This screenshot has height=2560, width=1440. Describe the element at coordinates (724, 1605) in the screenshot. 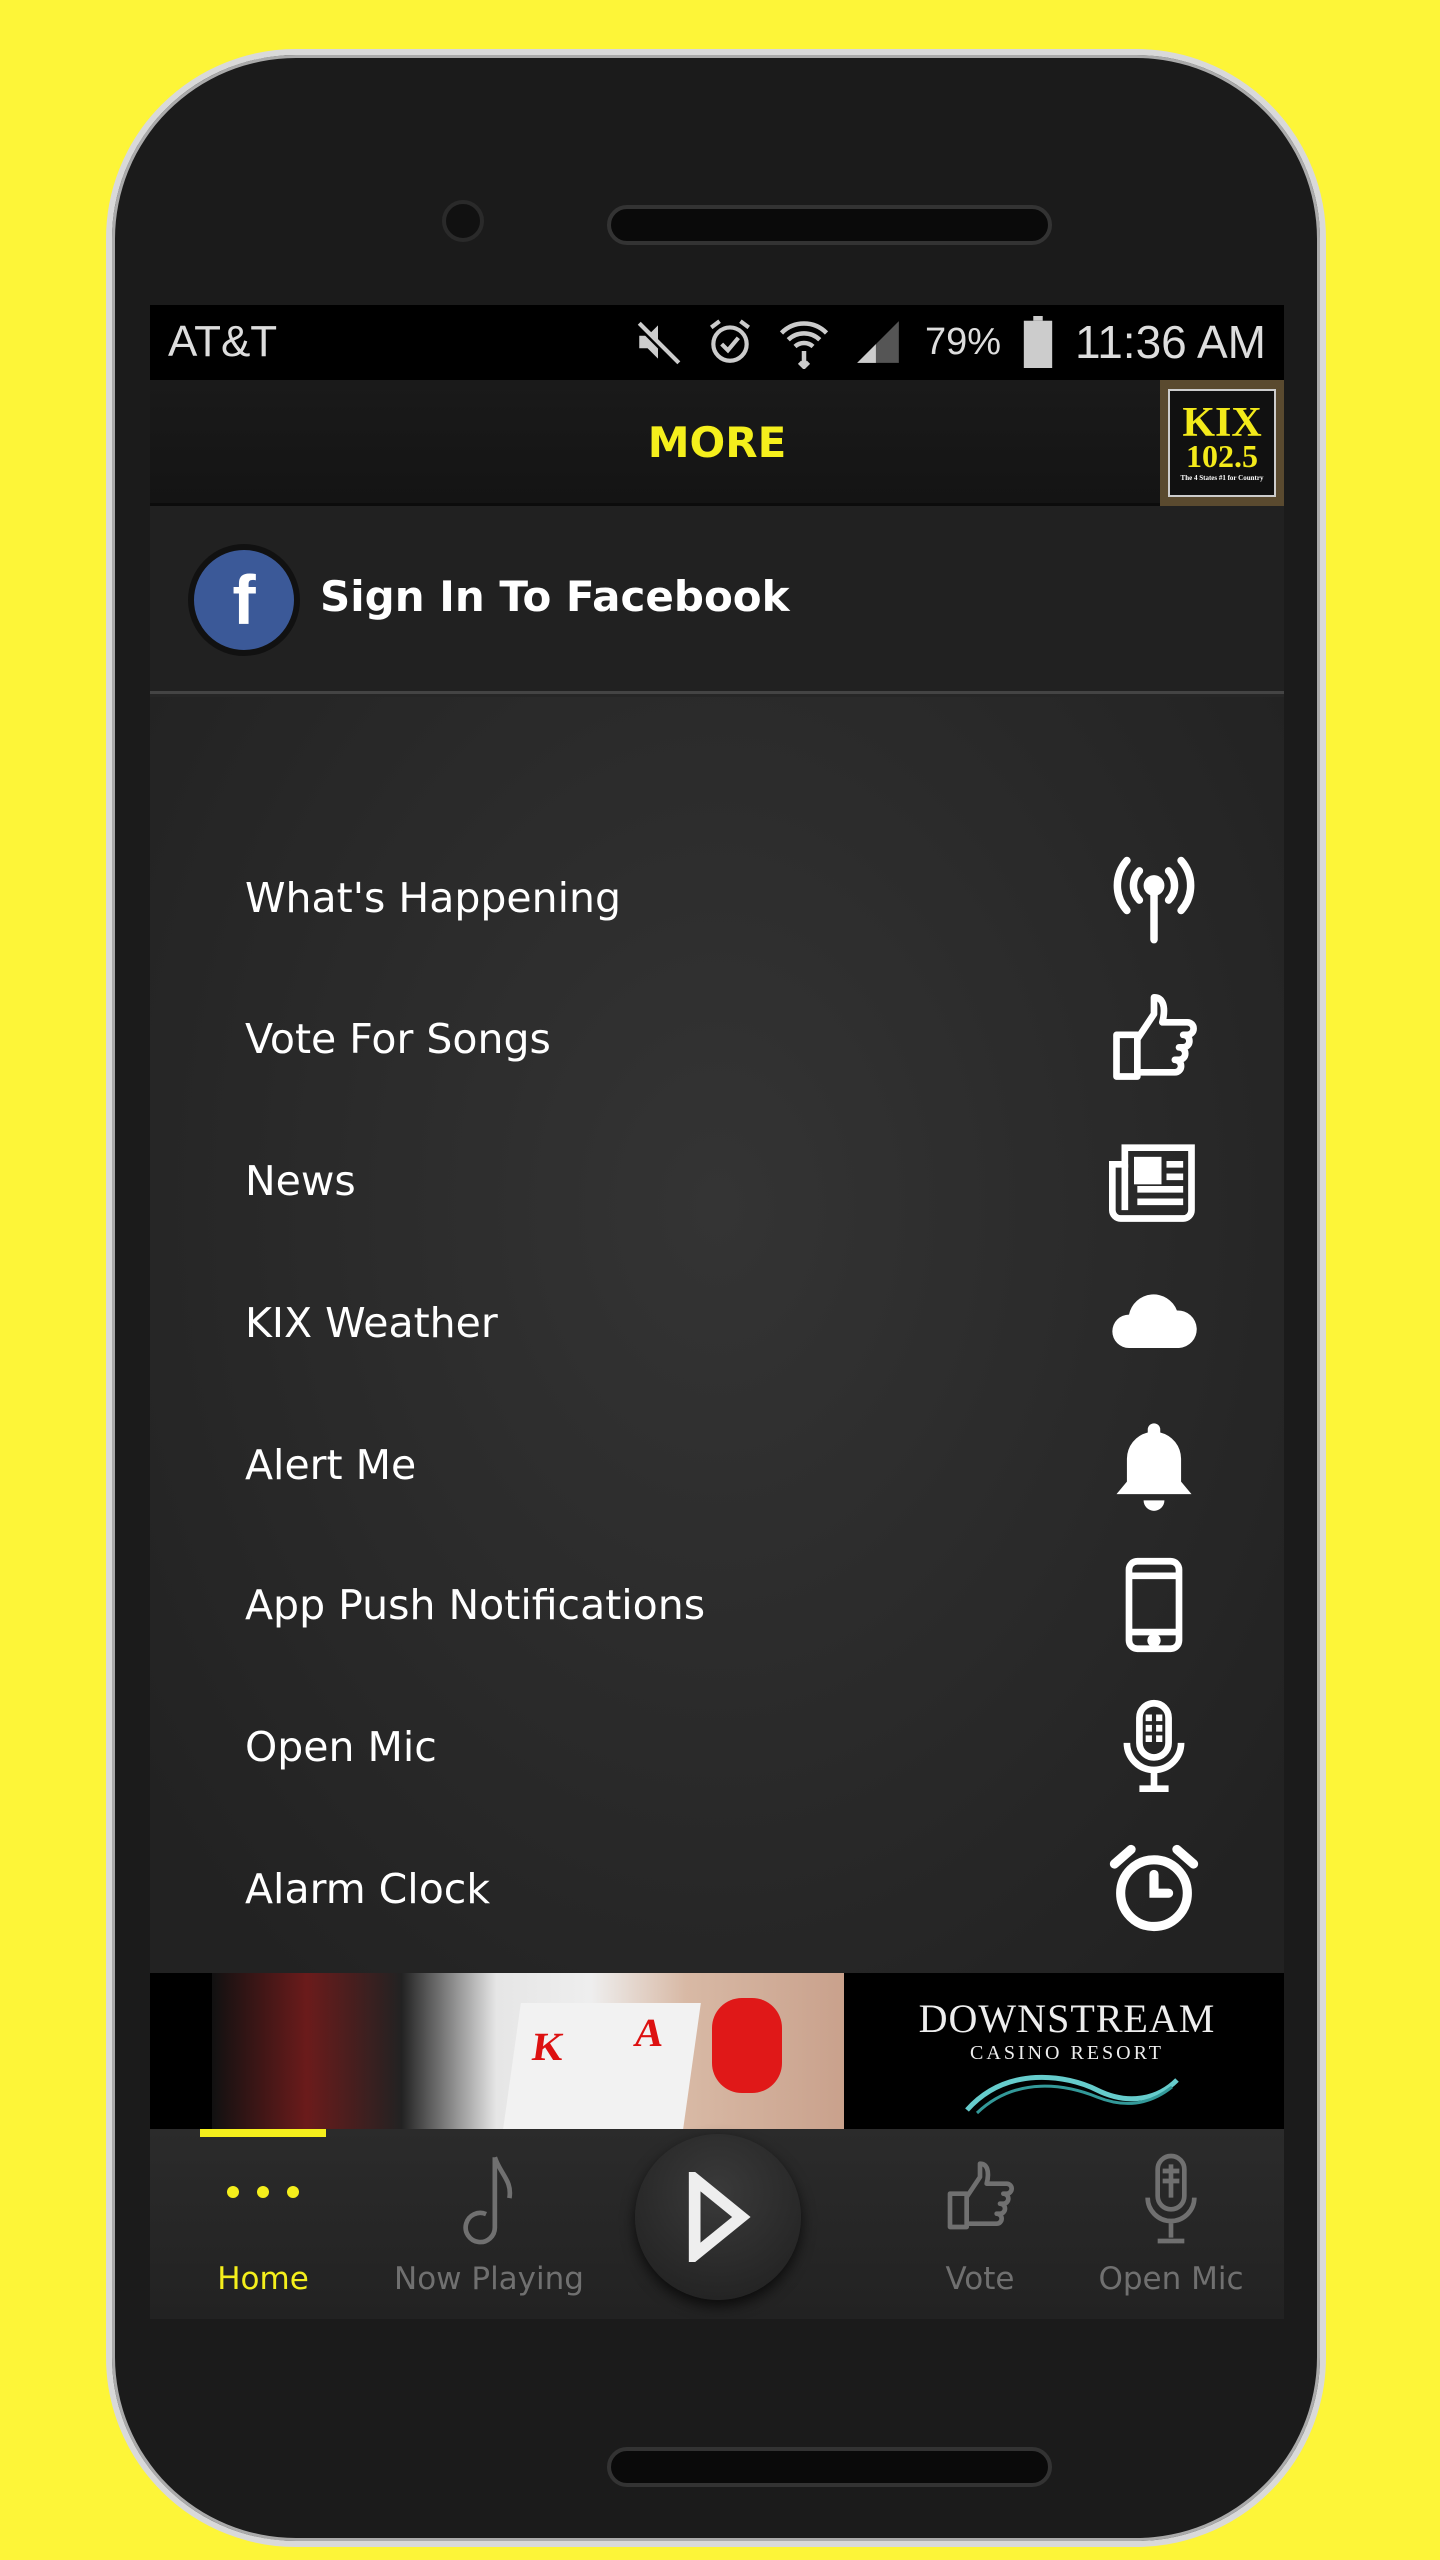

I see `menu-item-app-push-notifications: App Push Notifications` at that location.